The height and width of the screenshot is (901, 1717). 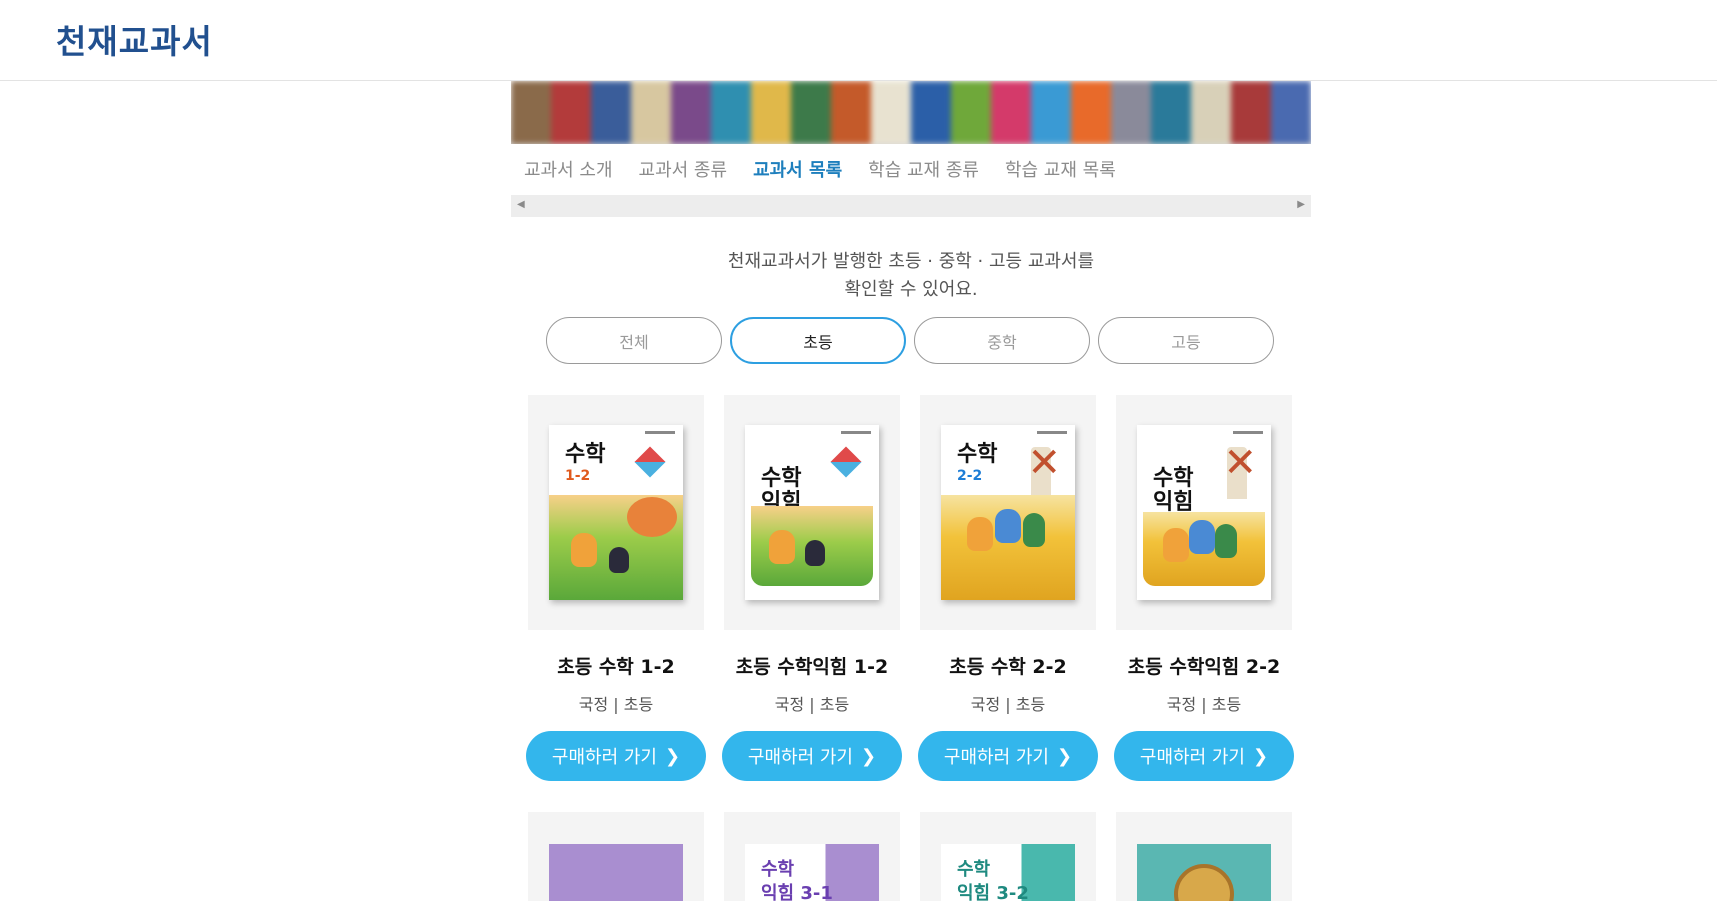 What do you see at coordinates (923, 169) in the screenshot?
I see `tab-study-material-types: 학습 교재 종류` at bounding box center [923, 169].